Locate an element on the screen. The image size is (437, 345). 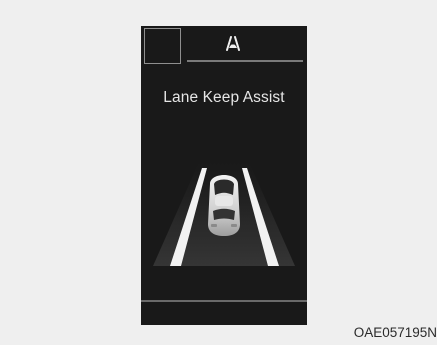
car-icon is located at coordinates (224, 205).